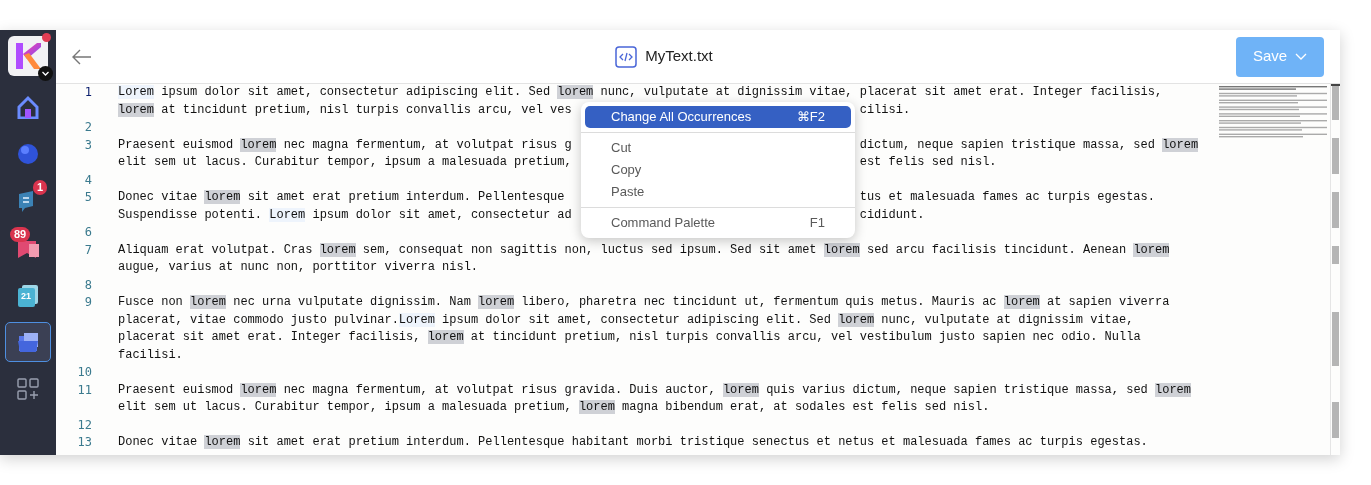 The image size is (1371, 485). Describe the element at coordinates (345, 110) in the screenshot. I see `code-line: lorem at tincidunt pretium, nisl turpis convallis arcu, vel ves` at that location.